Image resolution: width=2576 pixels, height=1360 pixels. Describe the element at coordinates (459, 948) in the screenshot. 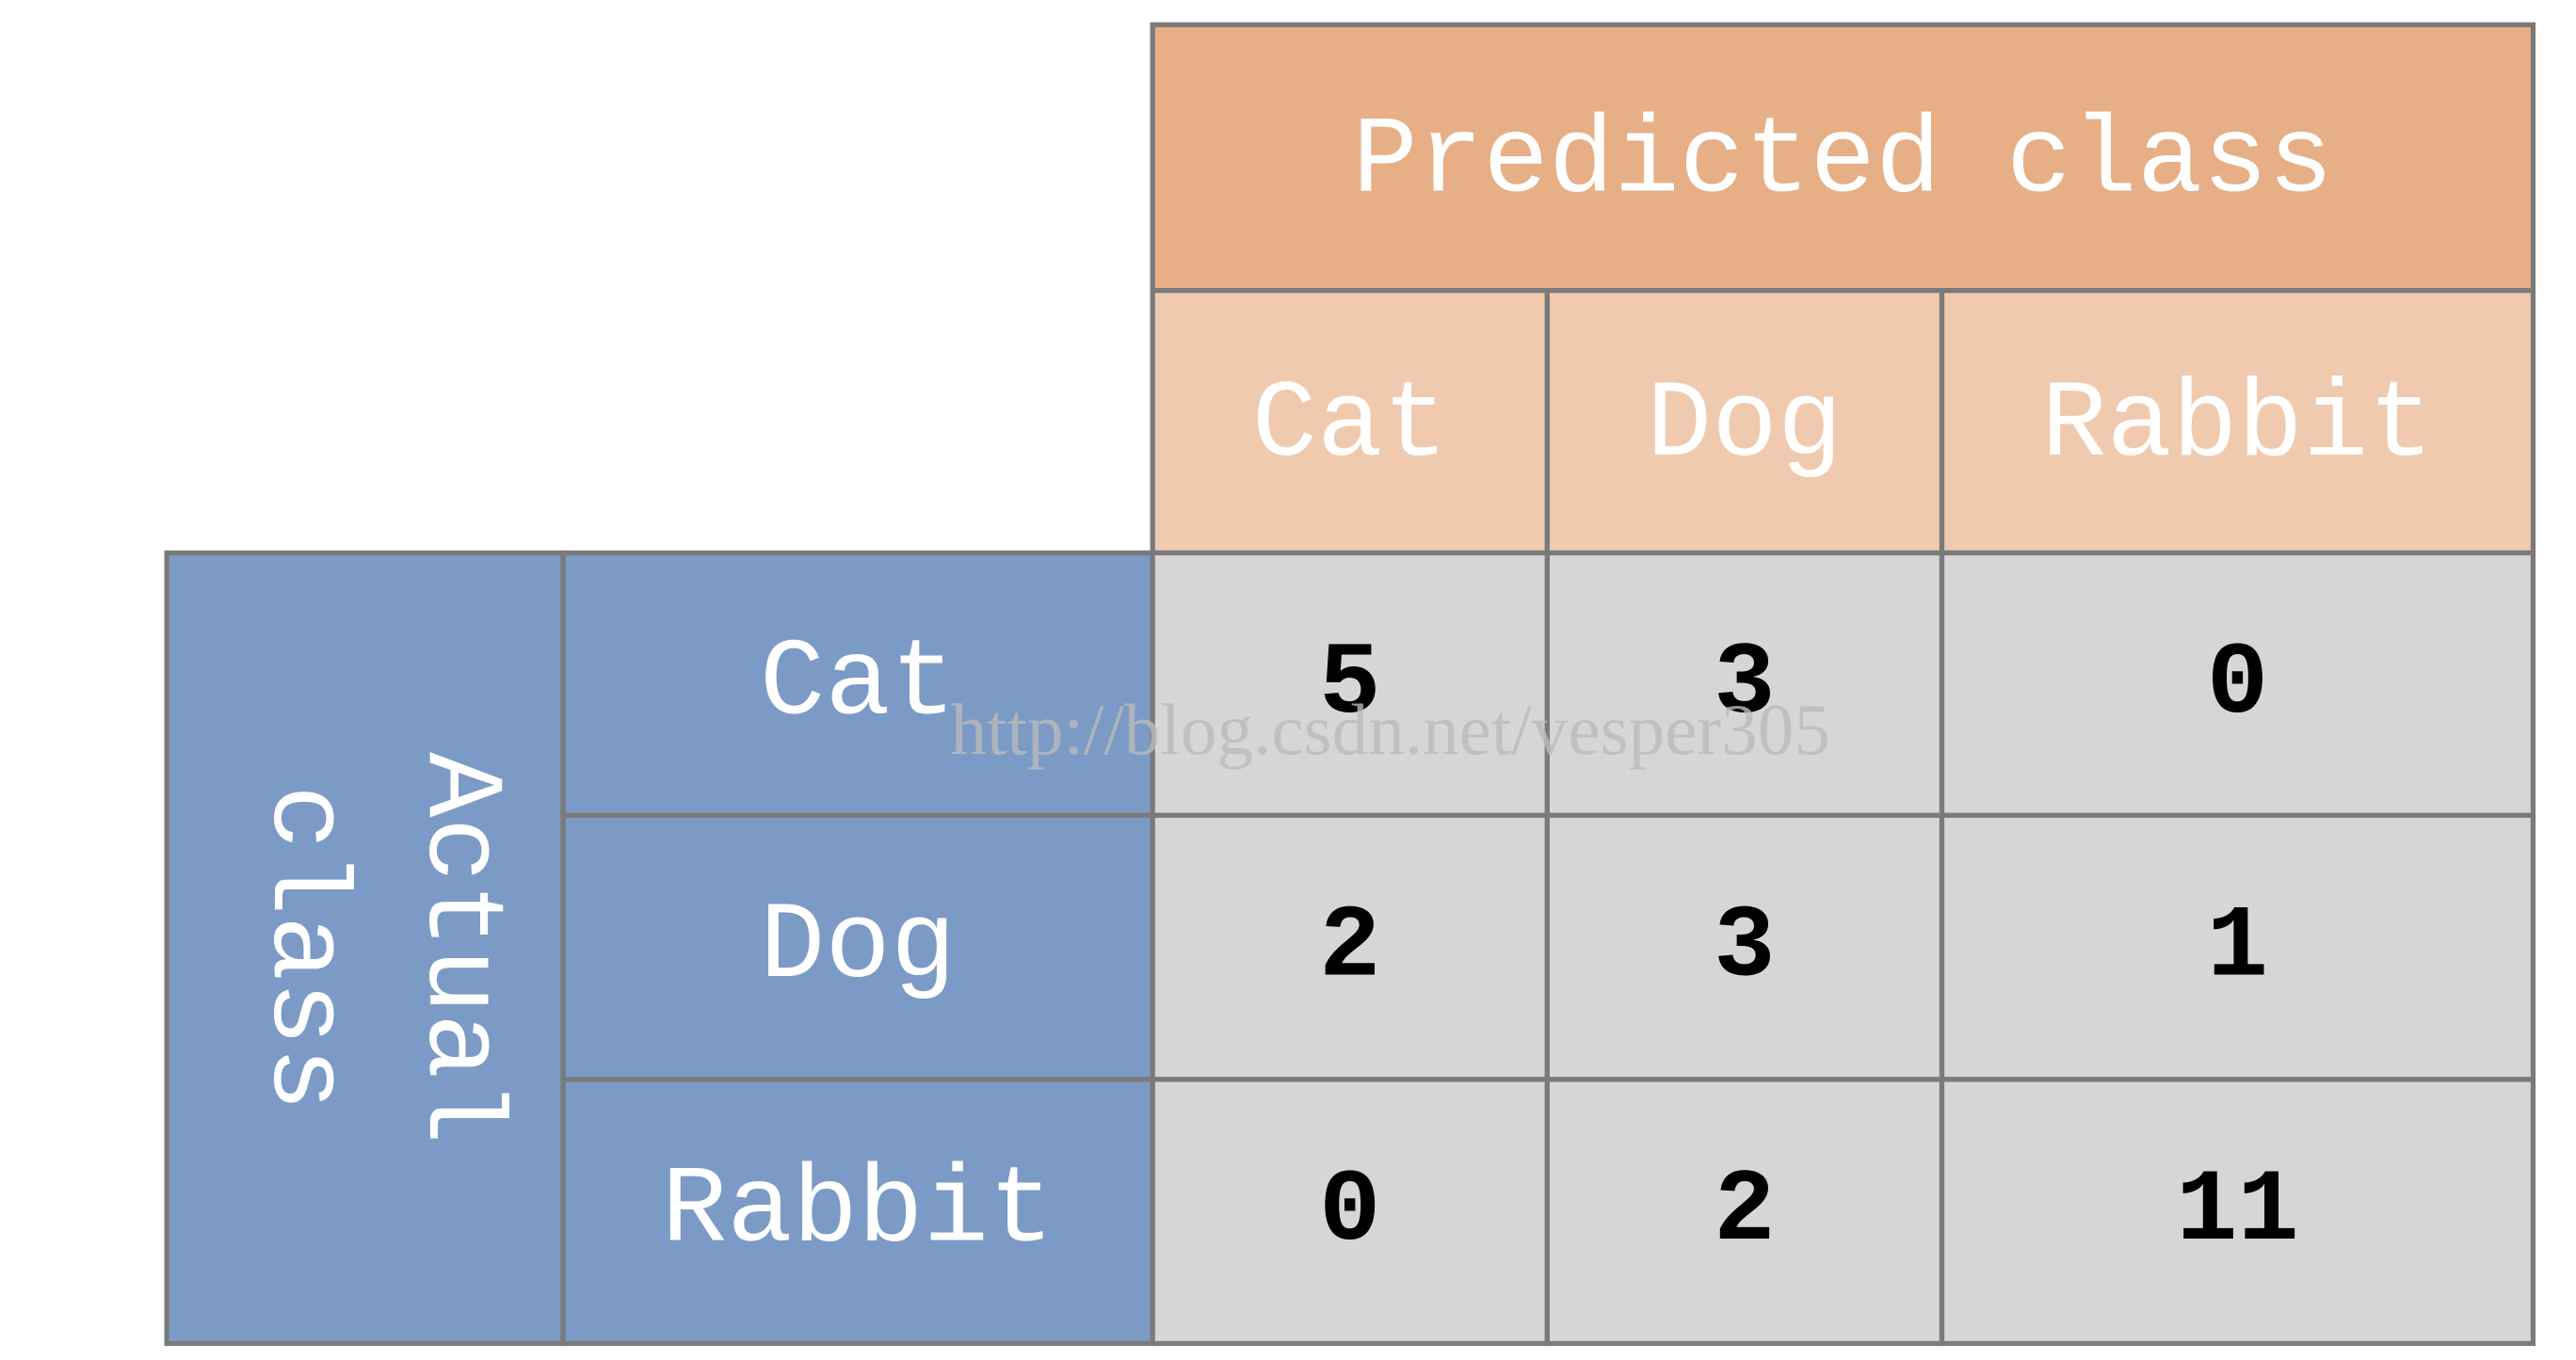

I see `actual-class-title-line1: Actual` at that location.